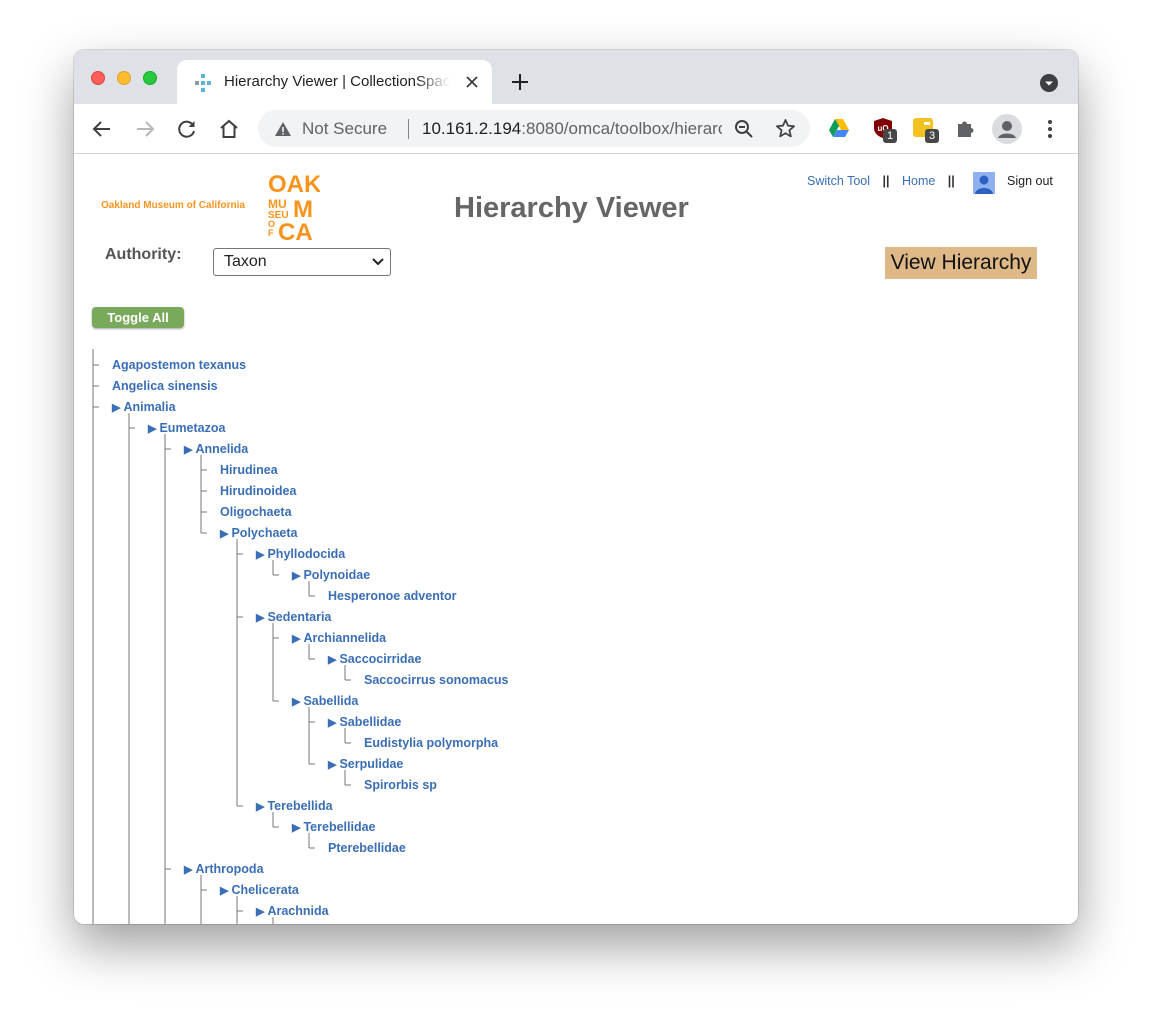  I want to click on tree-node-label: Arthropoda, so click(229, 869).